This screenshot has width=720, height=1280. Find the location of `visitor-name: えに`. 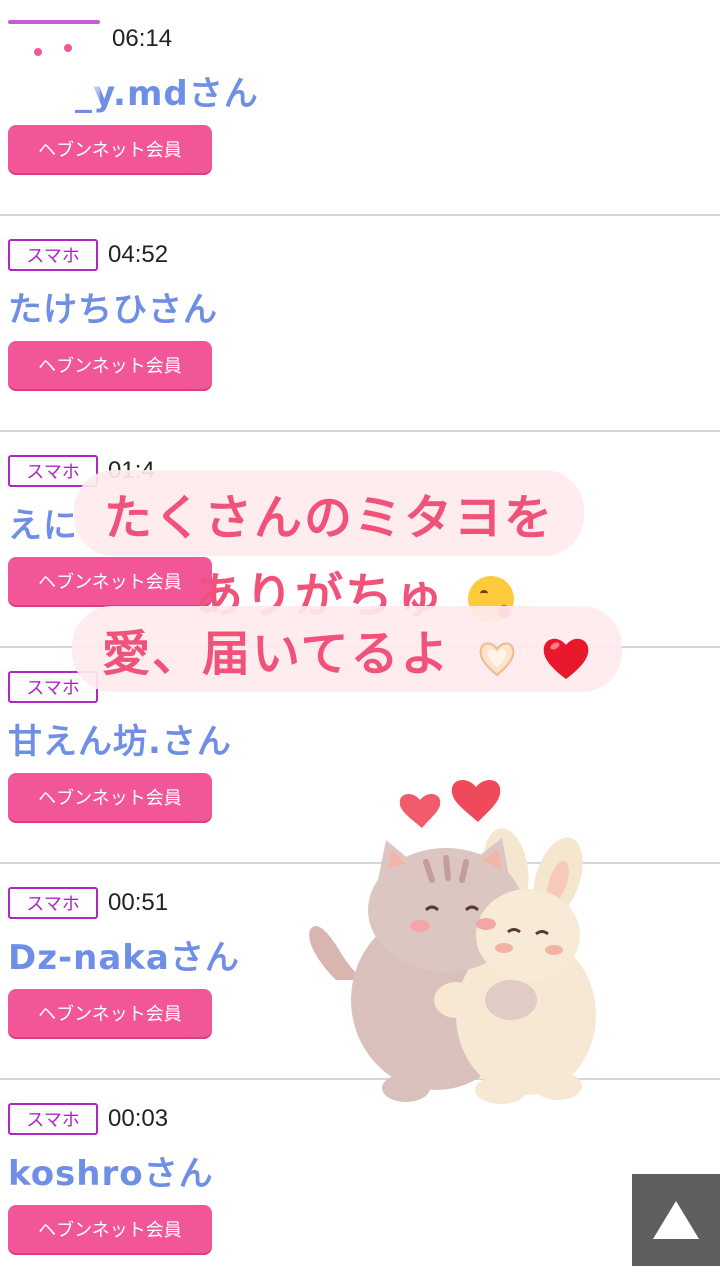

visitor-name: えに is located at coordinates (43, 522).